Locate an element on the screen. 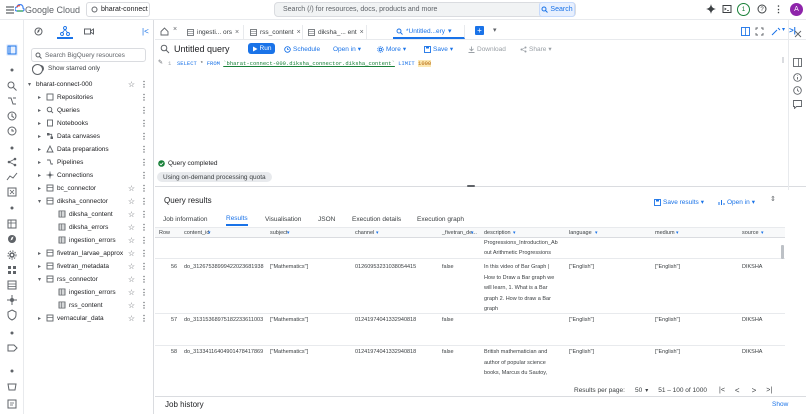 This screenshot has width=806, height=414. last-page-icon: >| is located at coordinates (769, 390).